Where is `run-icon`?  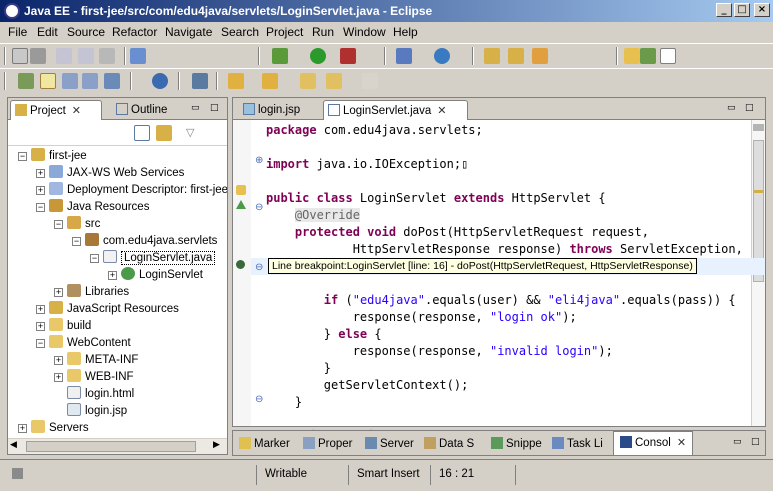
run-icon is located at coordinates (318, 56).